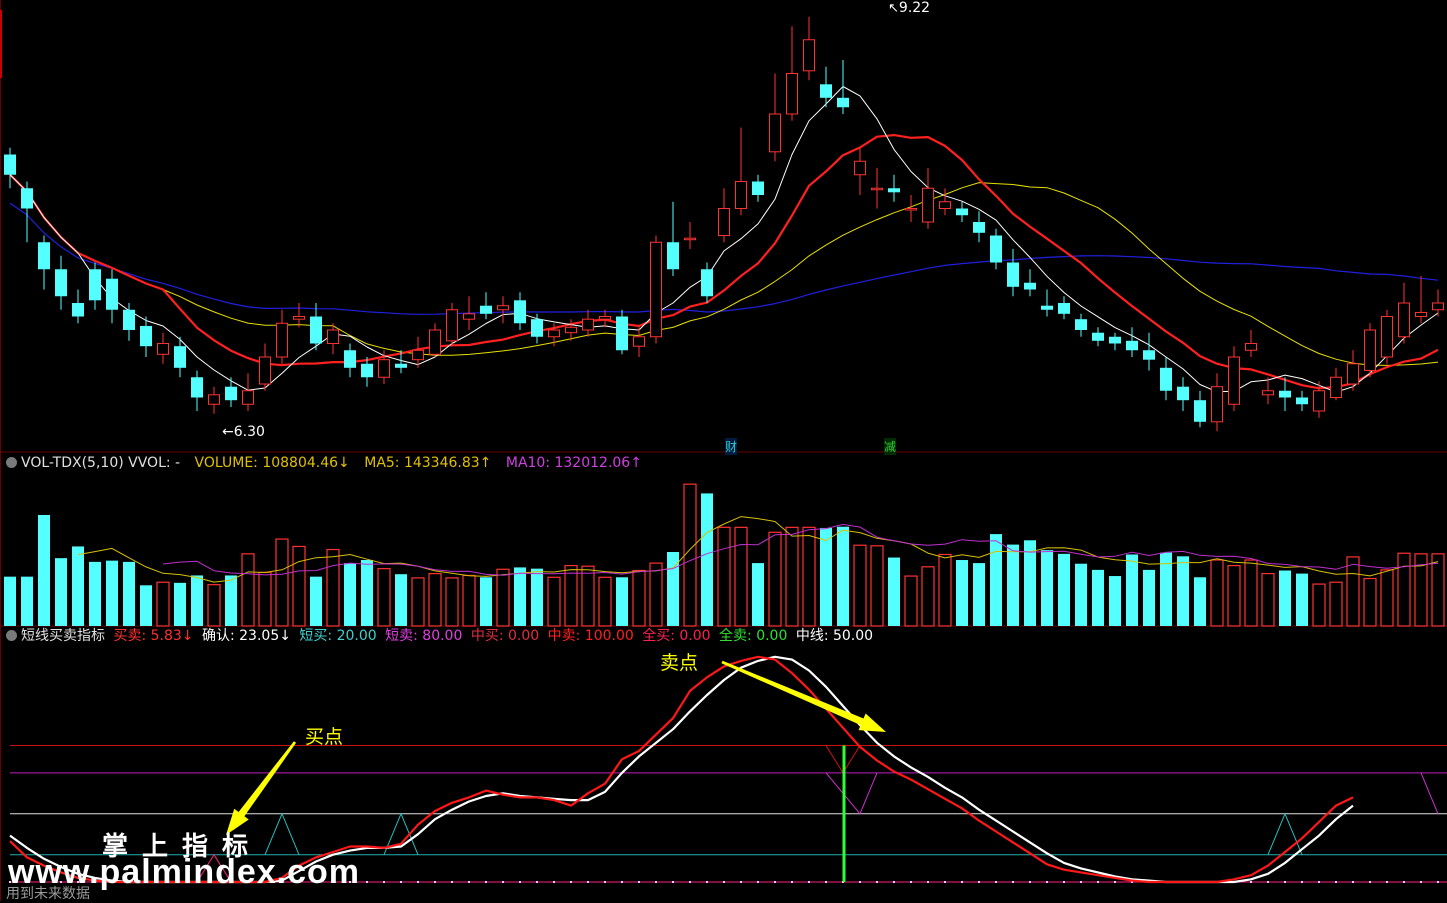  Describe the element at coordinates (100, 463) in the screenshot. I see `vol-indicator-name: VOL-TDX(5,10) VVOL: -` at that location.